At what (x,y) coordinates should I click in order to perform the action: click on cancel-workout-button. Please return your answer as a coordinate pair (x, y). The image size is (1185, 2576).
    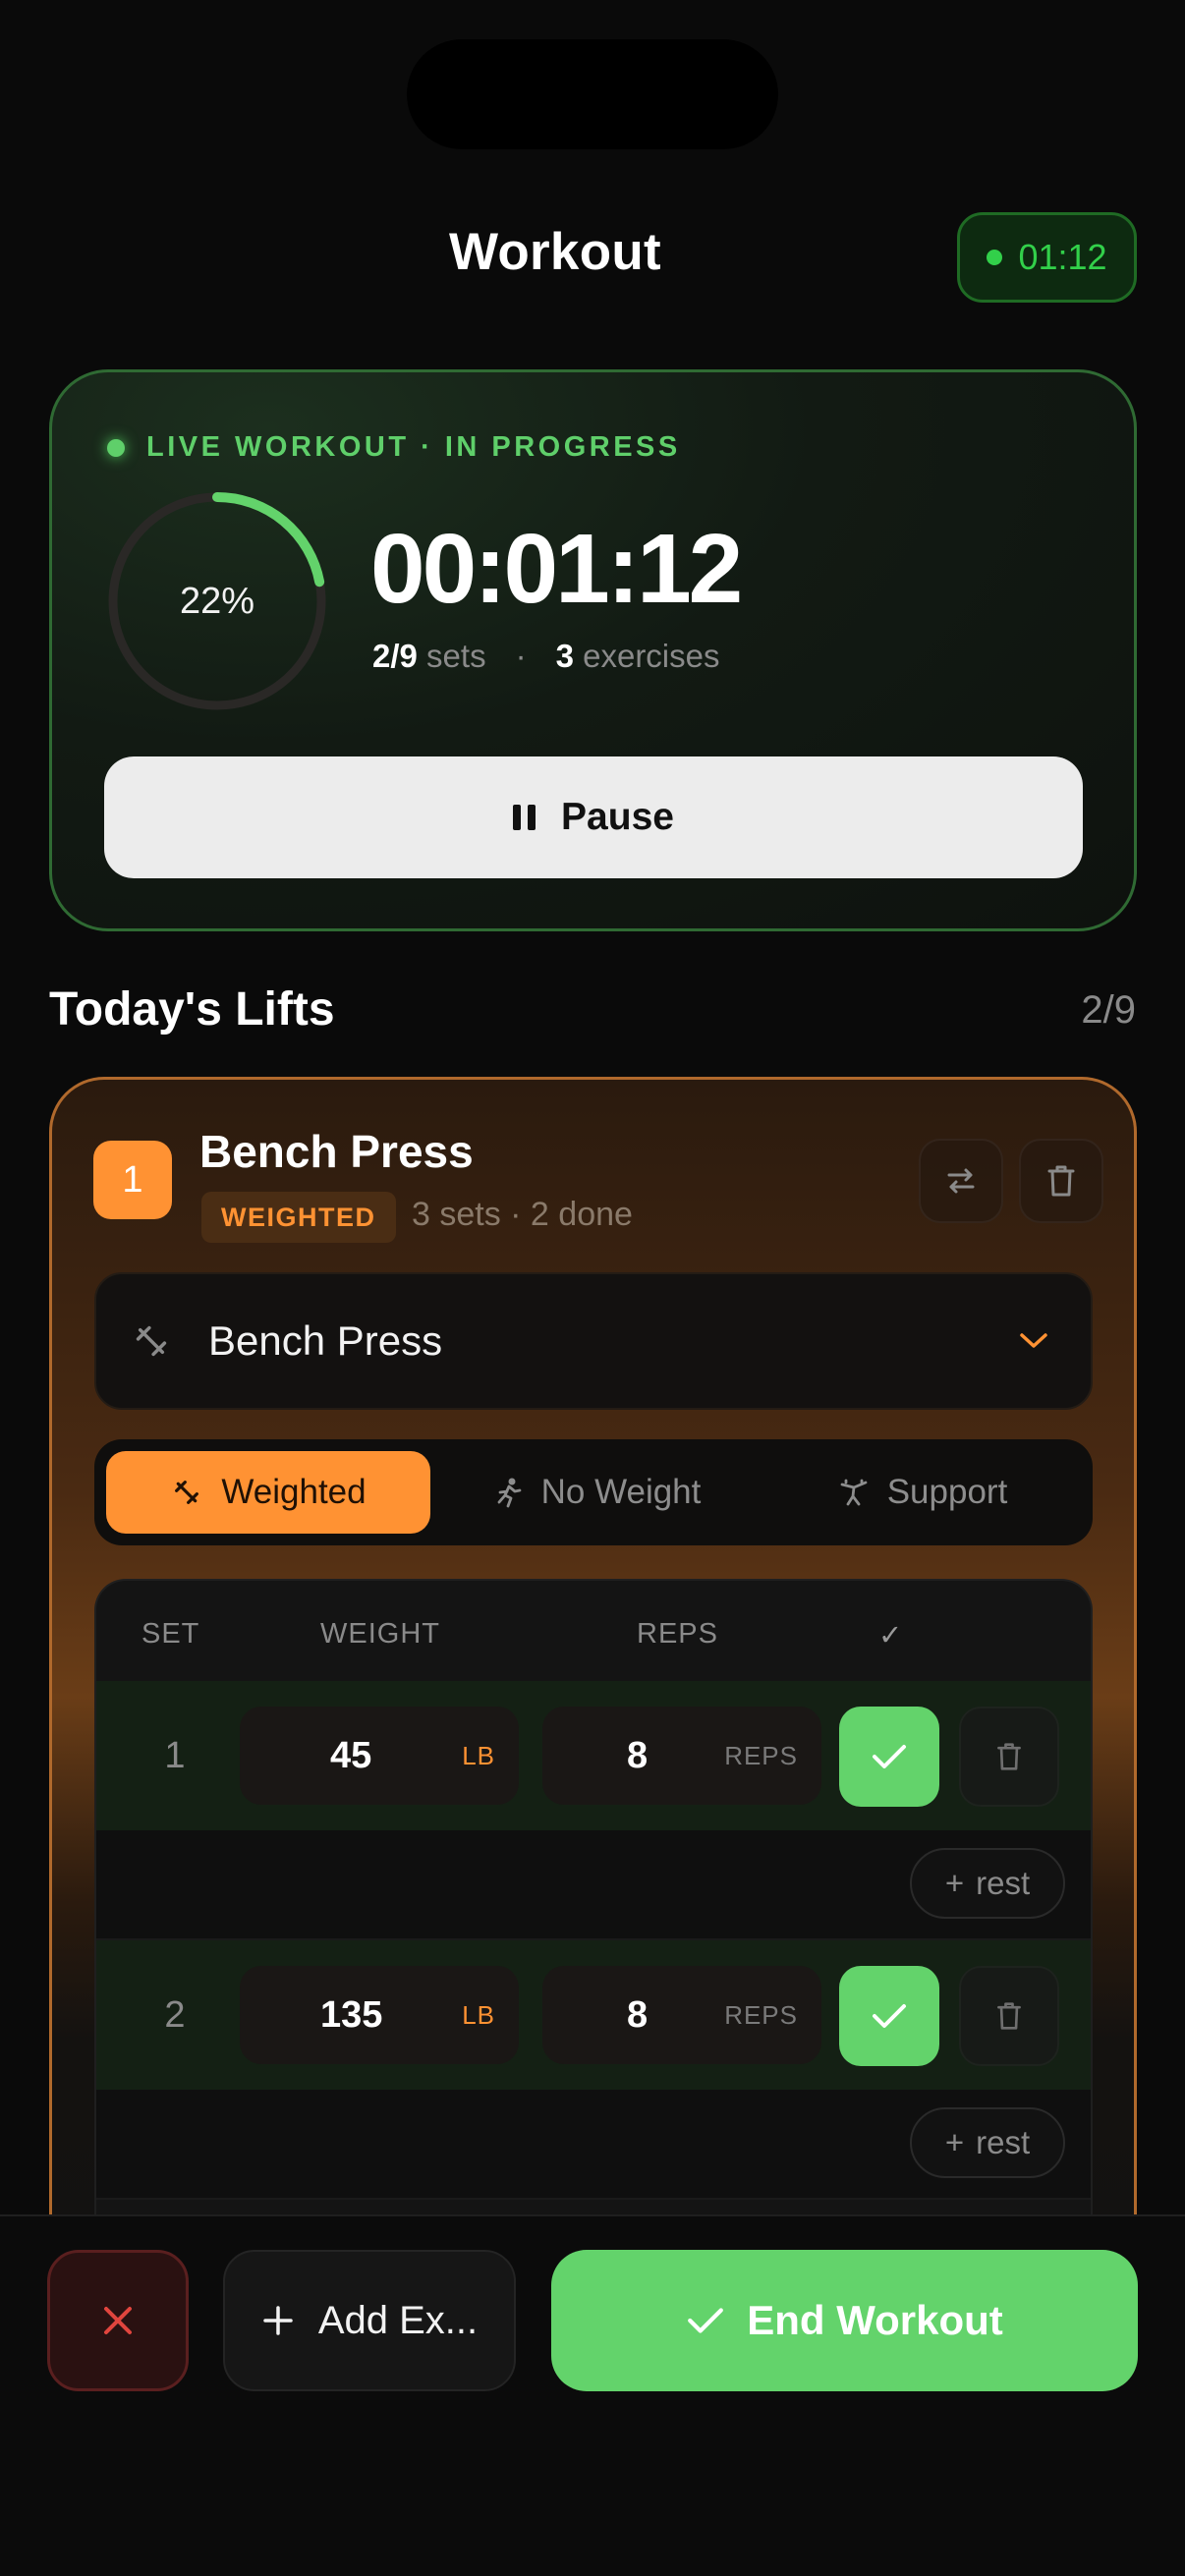
    Looking at the image, I should click on (118, 2320).